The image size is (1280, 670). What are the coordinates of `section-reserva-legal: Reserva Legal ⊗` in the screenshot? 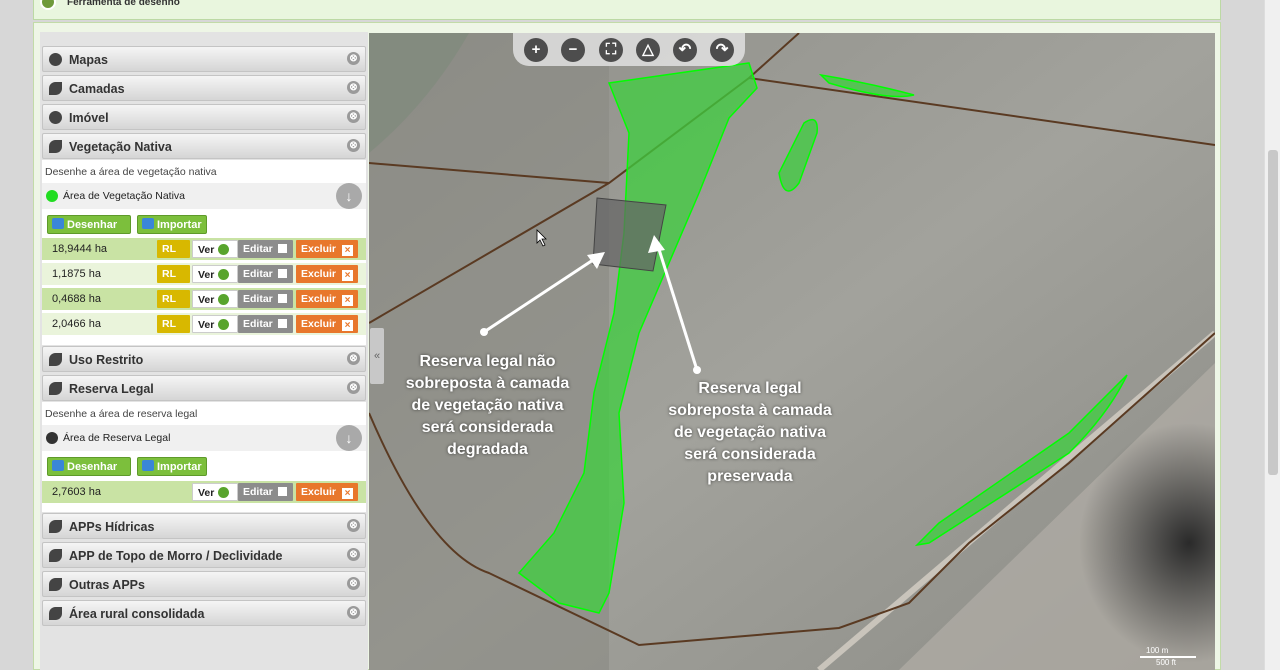 It's located at (204, 388).